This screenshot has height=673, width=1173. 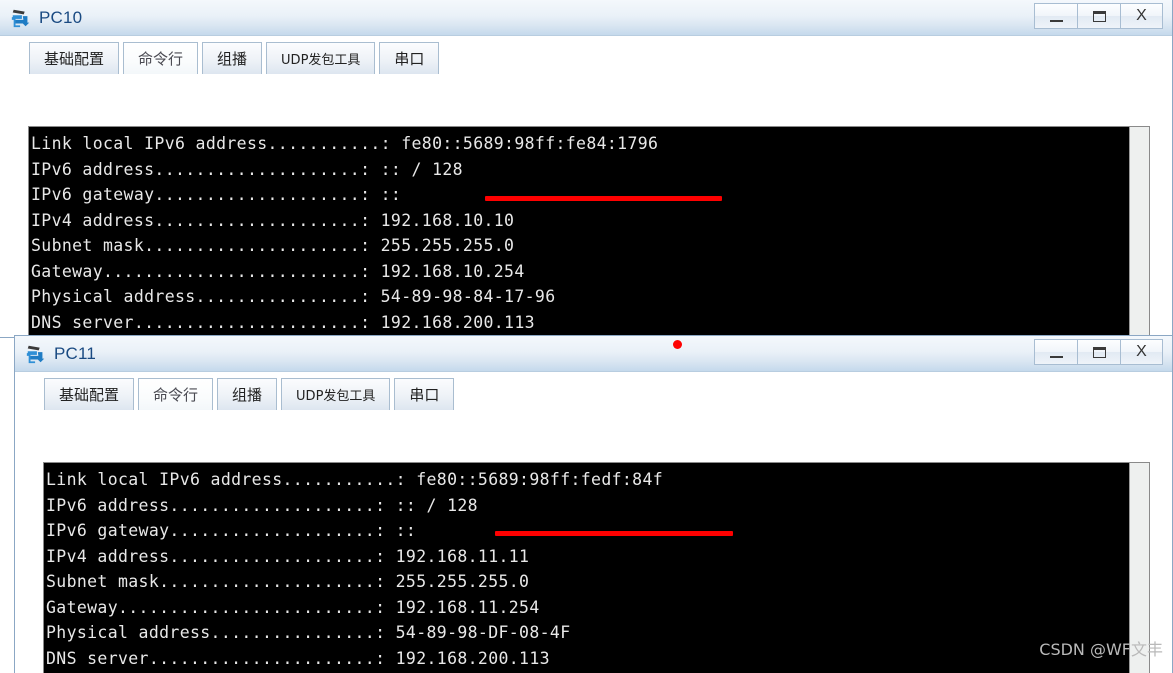 What do you see at coordinates (336, 394) in the screenshot?
I see `tab-udp-tool-pc11: UDP发包工具` at bounding box center [336, 394].